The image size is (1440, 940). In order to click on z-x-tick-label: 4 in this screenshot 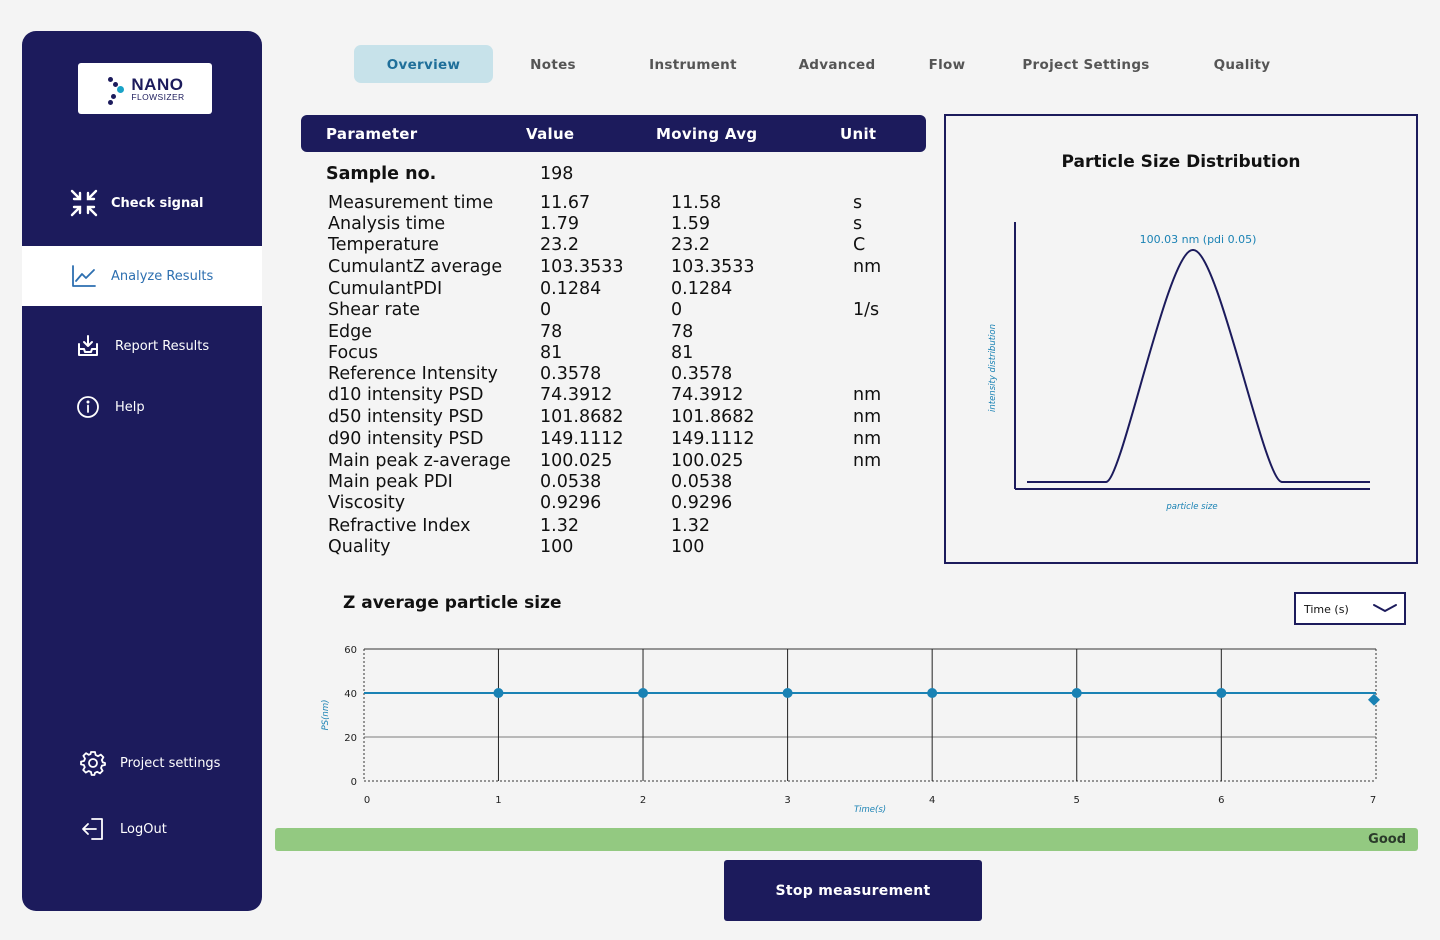, I will do `click(932, 800)`.